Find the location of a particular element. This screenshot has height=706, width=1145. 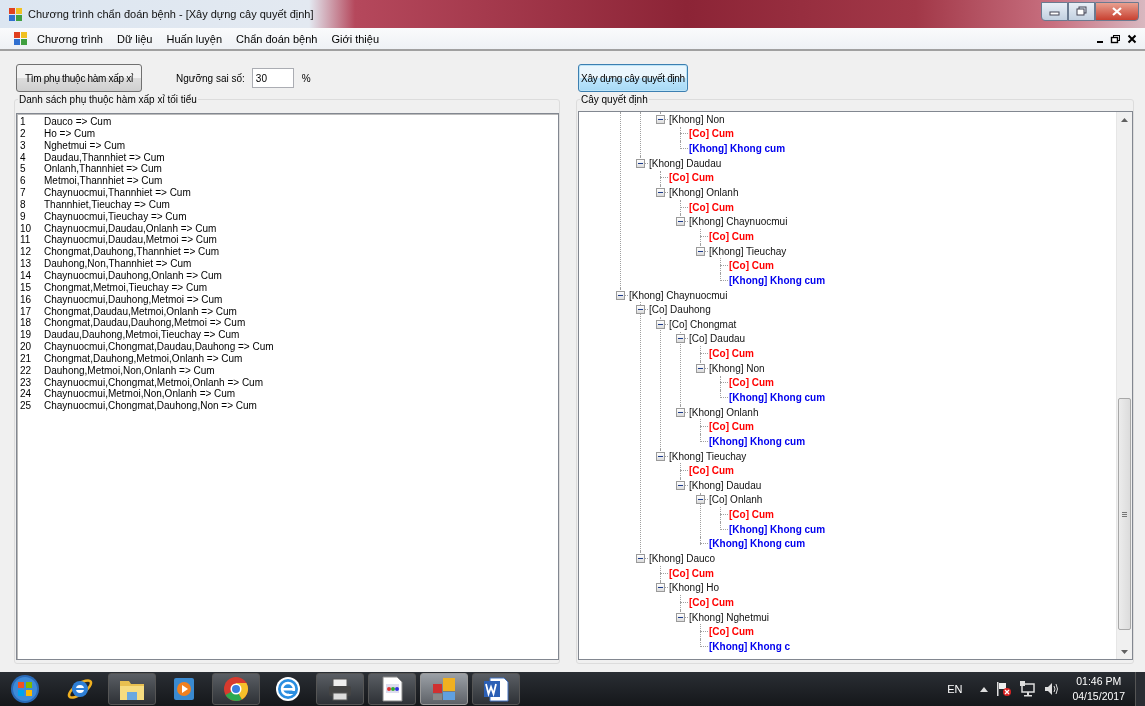

clock: 01:46 PM 04/15/2017 is located at coordinates (1098, 689).